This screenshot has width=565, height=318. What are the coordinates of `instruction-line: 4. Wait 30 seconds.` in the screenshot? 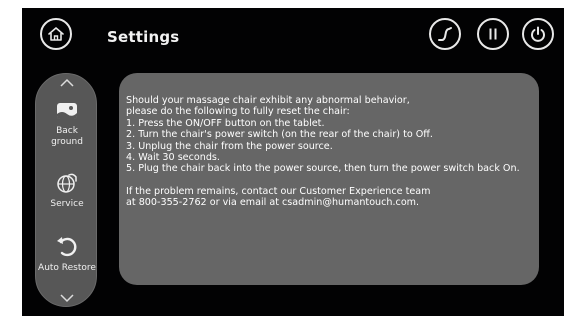 It's located at (173, 158).